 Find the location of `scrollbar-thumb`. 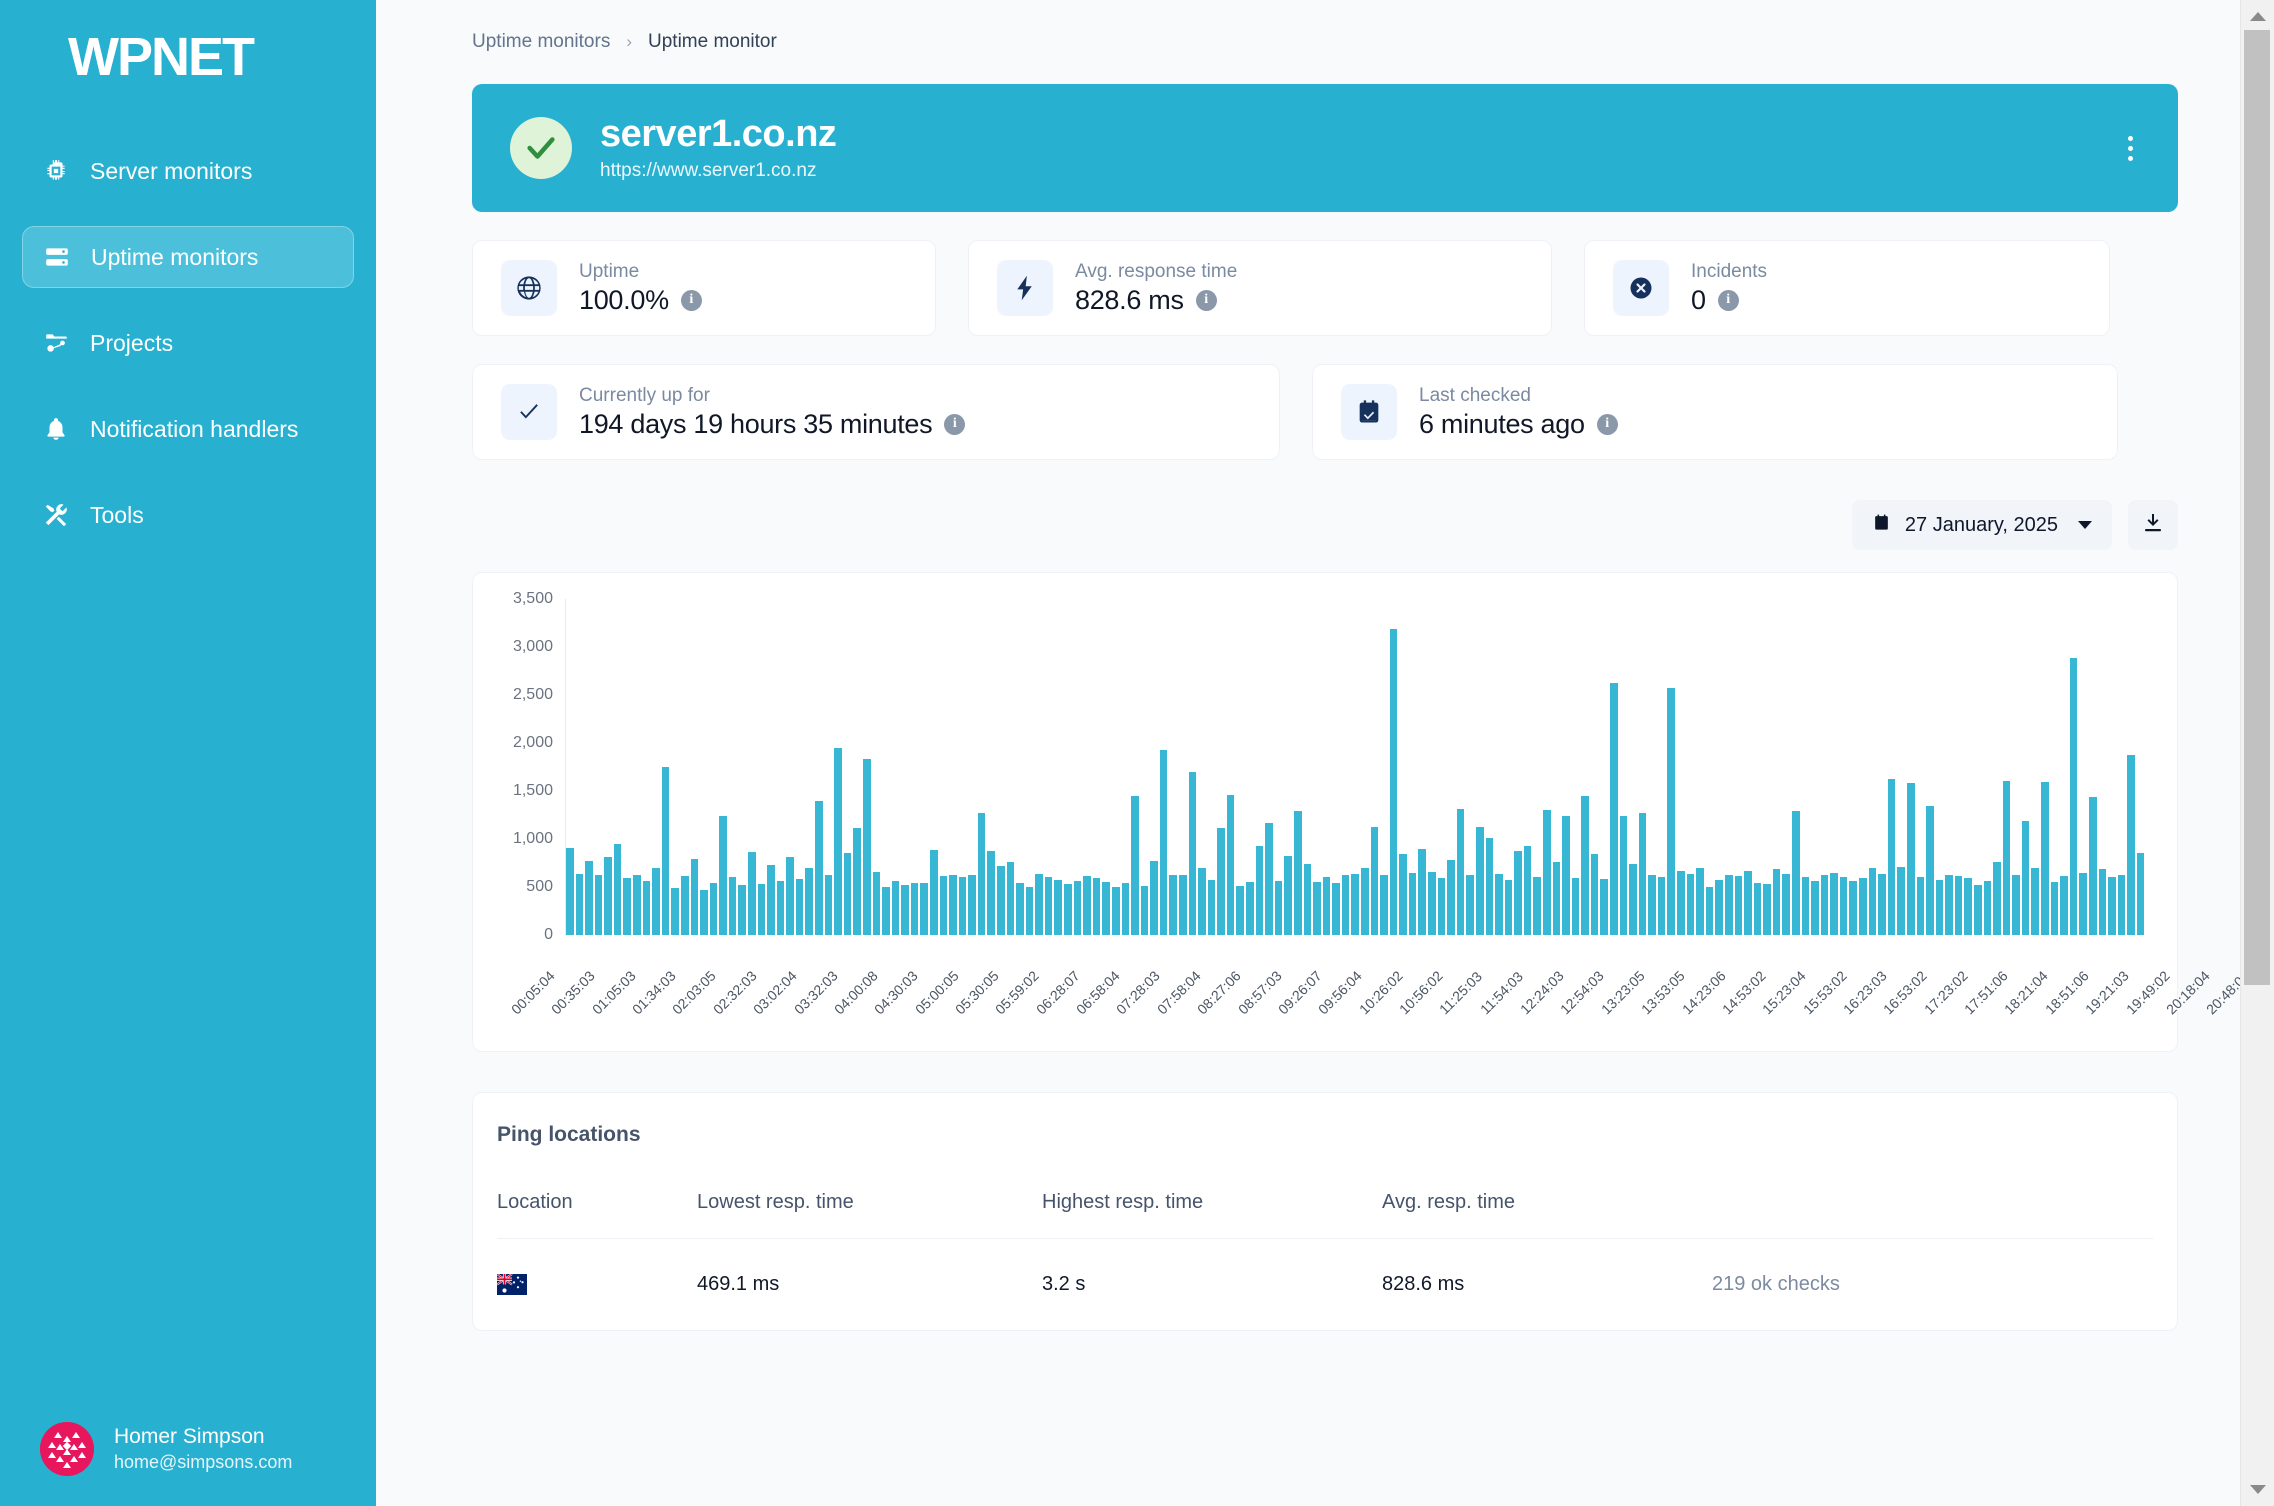

scrollbar-thumb is located at coordinates (2257, 507).